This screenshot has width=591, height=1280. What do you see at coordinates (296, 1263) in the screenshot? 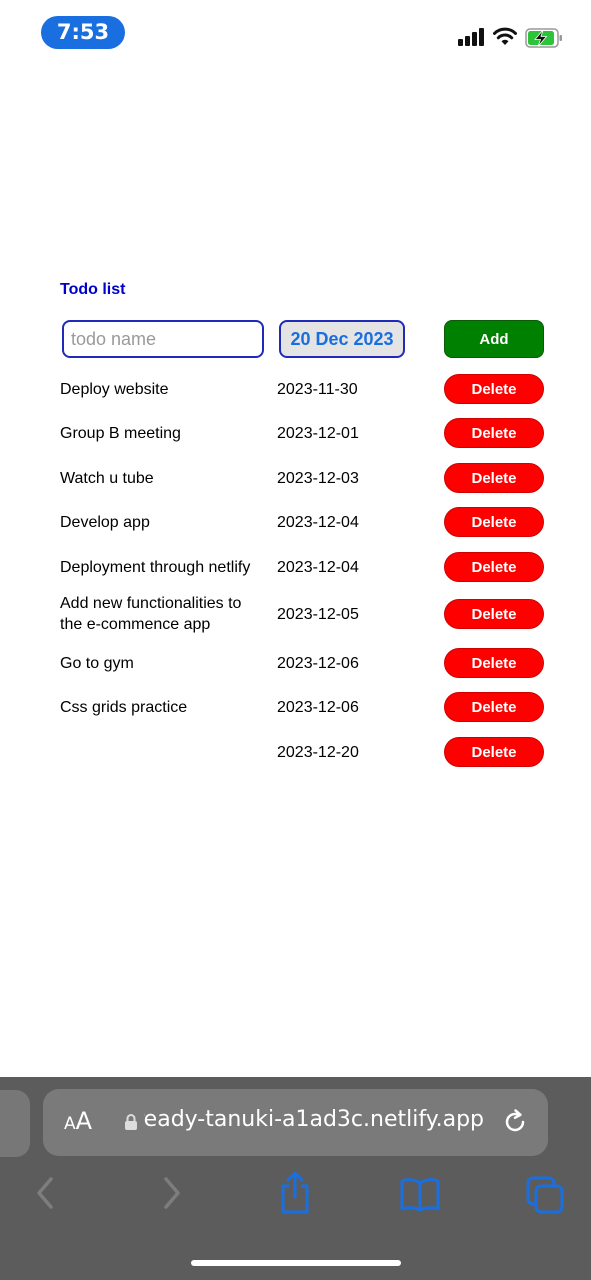
I see `home-indicator` at bounding box center [296, 1263].